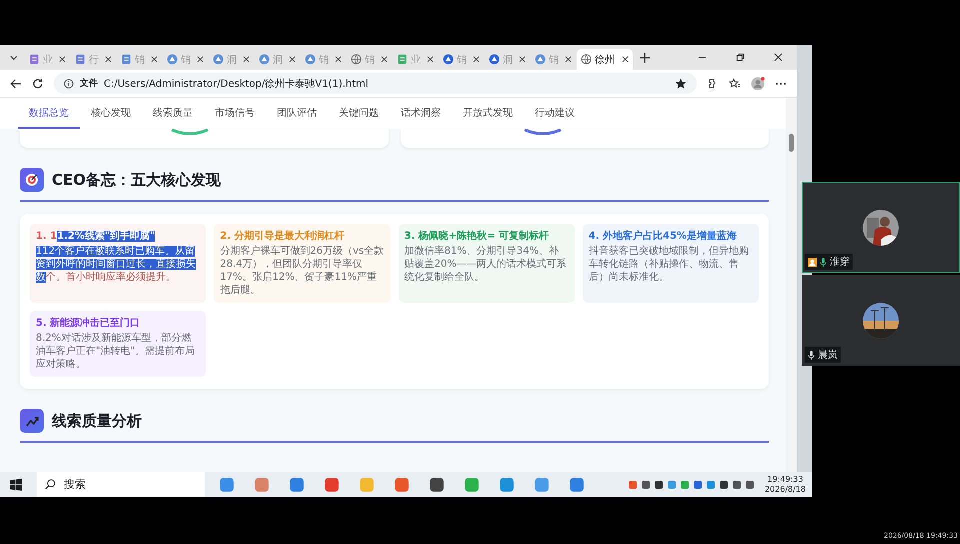 This screenshot has height=544, width=960. What do you see at coordinates (111, 113) in the screenshot?
I see `nav-tab: 核心发现` at bounding box center [111, 113].